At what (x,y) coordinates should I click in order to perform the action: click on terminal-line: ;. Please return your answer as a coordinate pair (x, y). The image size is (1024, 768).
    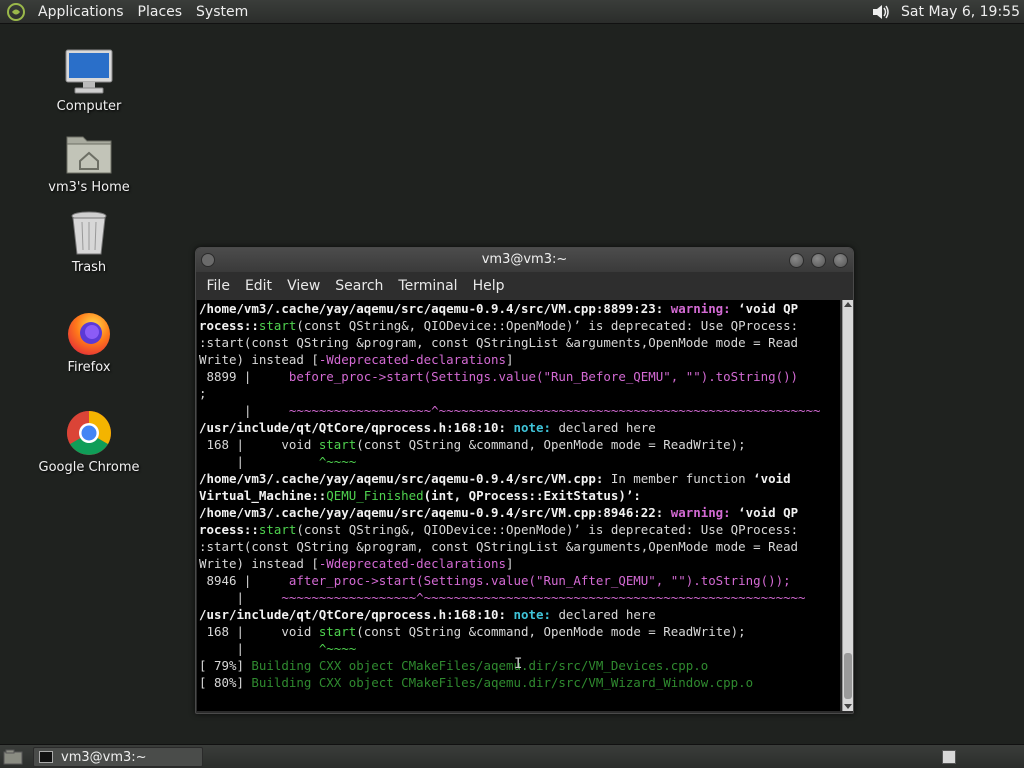
    Looking at the image, I should click on (519, 393).